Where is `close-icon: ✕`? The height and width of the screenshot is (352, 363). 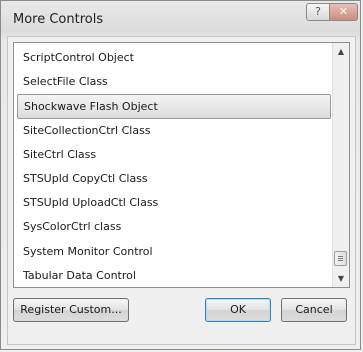 close-icon: ✕ is located at coordinates (343, 11).